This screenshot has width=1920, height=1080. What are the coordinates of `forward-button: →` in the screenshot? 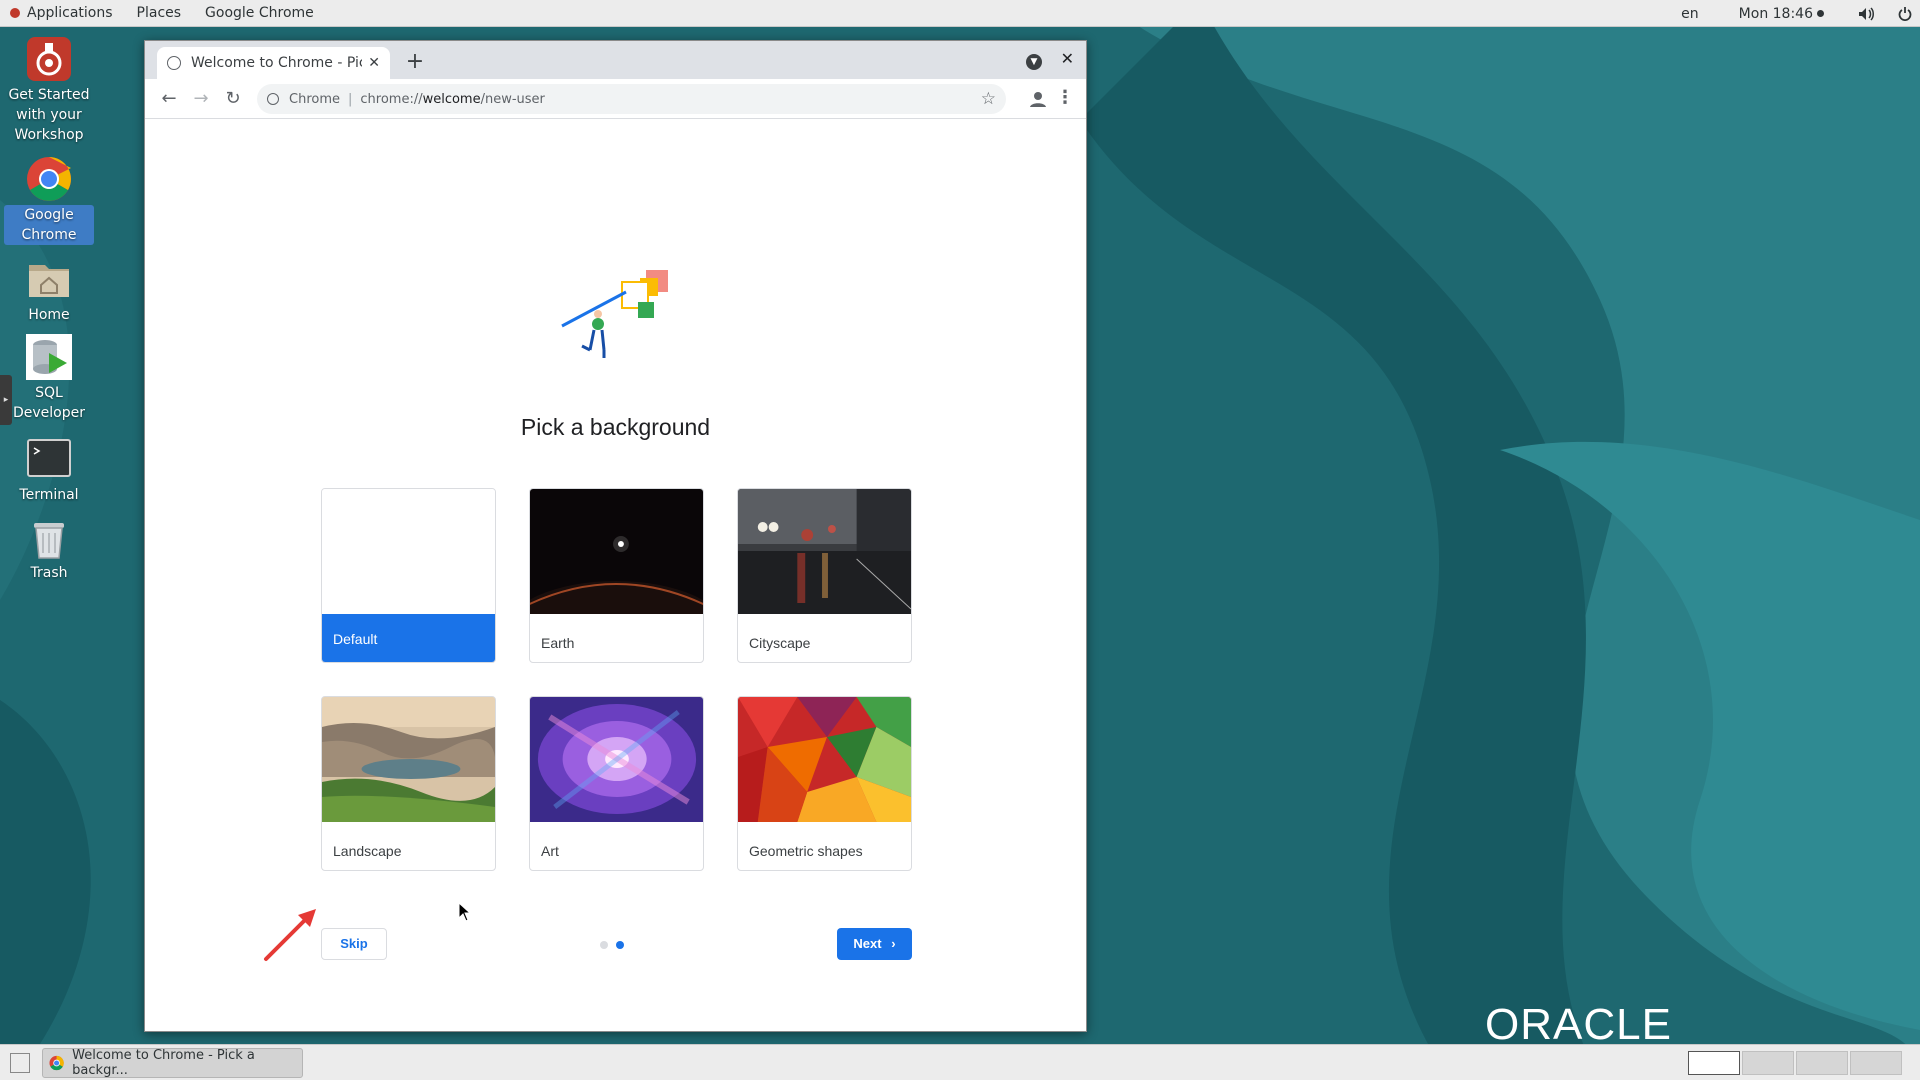 It's located at (201, 99).